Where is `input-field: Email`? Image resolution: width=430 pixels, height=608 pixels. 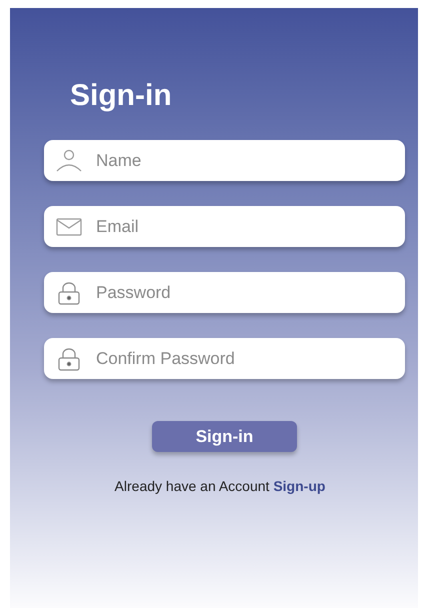 input-field: Email is located at coordinates (224, 226).